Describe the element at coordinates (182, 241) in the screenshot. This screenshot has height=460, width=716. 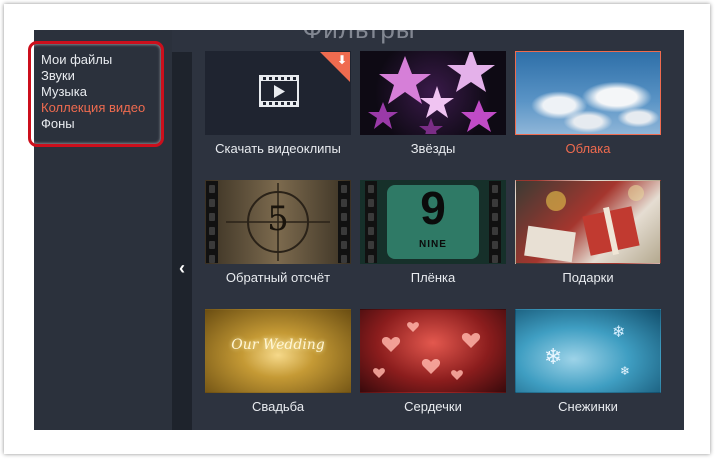
I see `sidebar-collapse-strip` at that location.